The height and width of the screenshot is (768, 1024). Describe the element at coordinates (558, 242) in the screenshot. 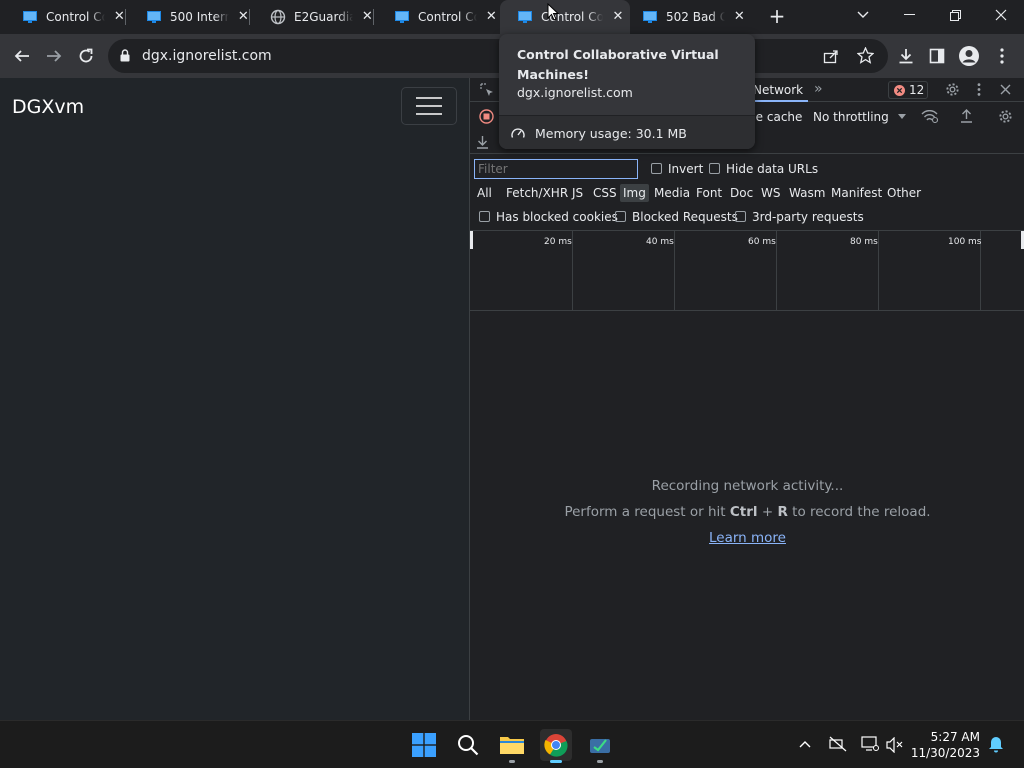

I see `timeline-tick-label: 20 ms` at that location.